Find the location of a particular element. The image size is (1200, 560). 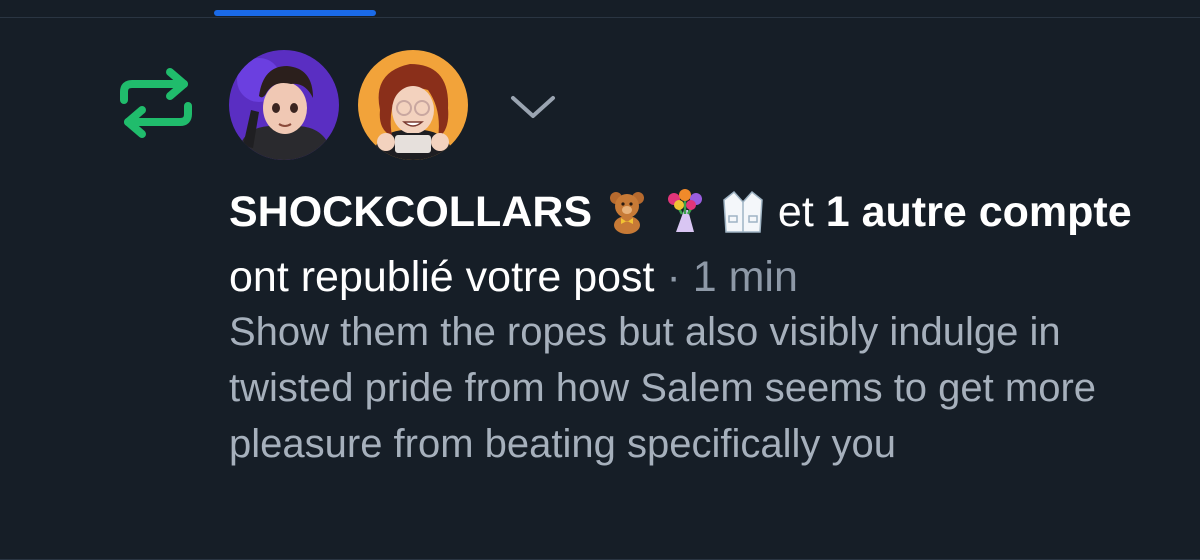

lab-coat-icon is located at coordinates (743, 218).